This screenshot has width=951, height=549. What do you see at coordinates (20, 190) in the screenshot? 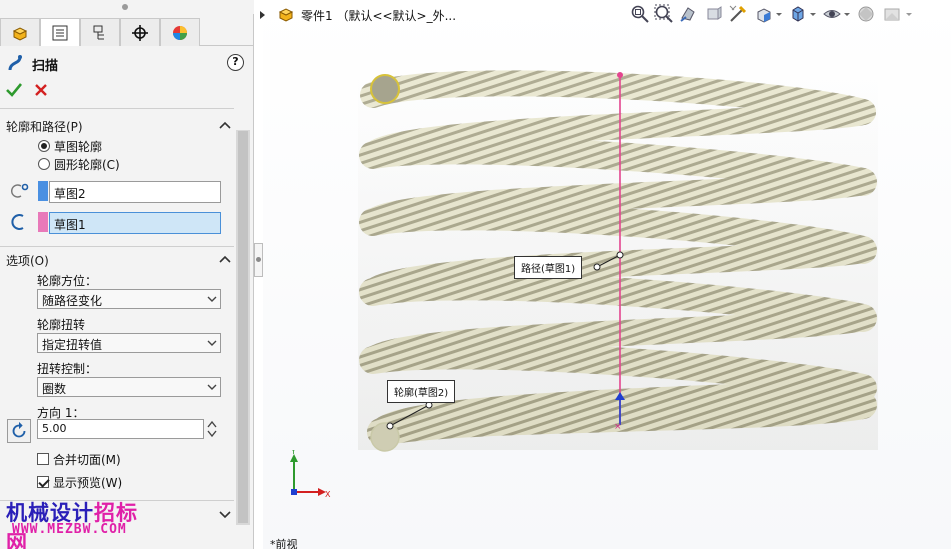
I see `profile-icon` at bounding box center [20, 190].